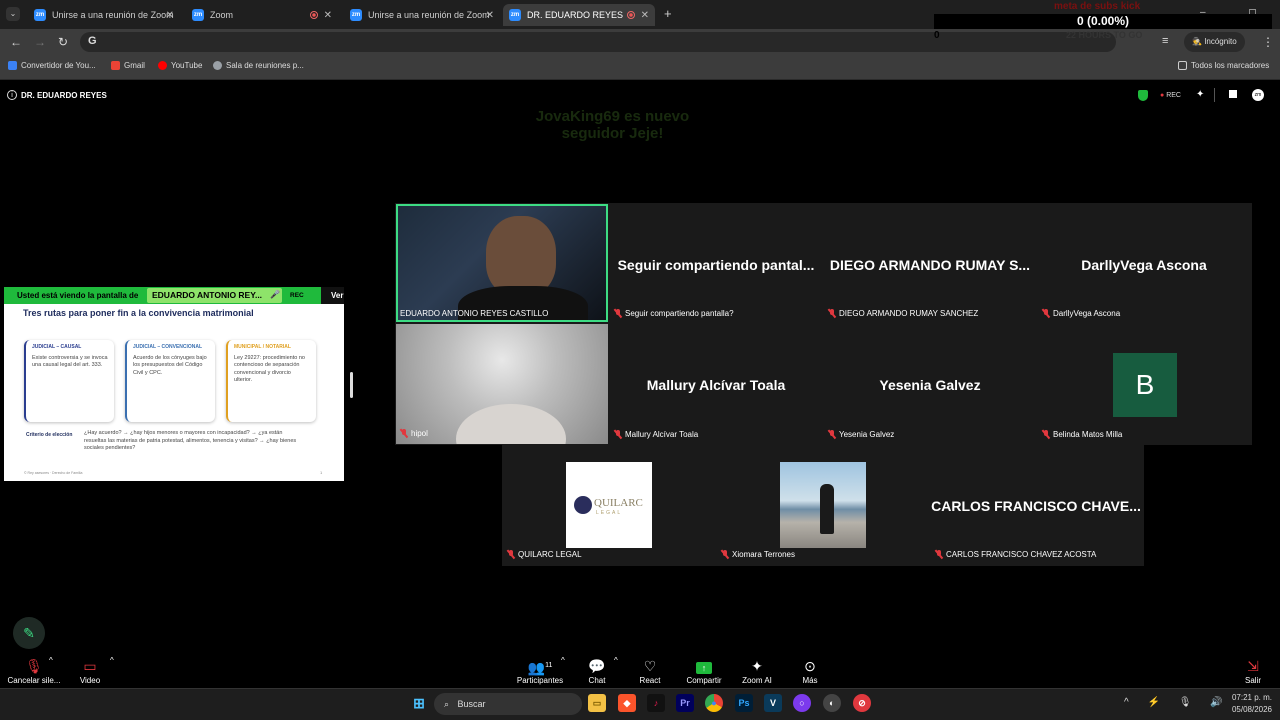 This screenshot has height=720, width=1280. Describe the element at coordinates (64, 95) in the screenshot. I see `meeting-title: DR. EDUARDO REYES` at that location.